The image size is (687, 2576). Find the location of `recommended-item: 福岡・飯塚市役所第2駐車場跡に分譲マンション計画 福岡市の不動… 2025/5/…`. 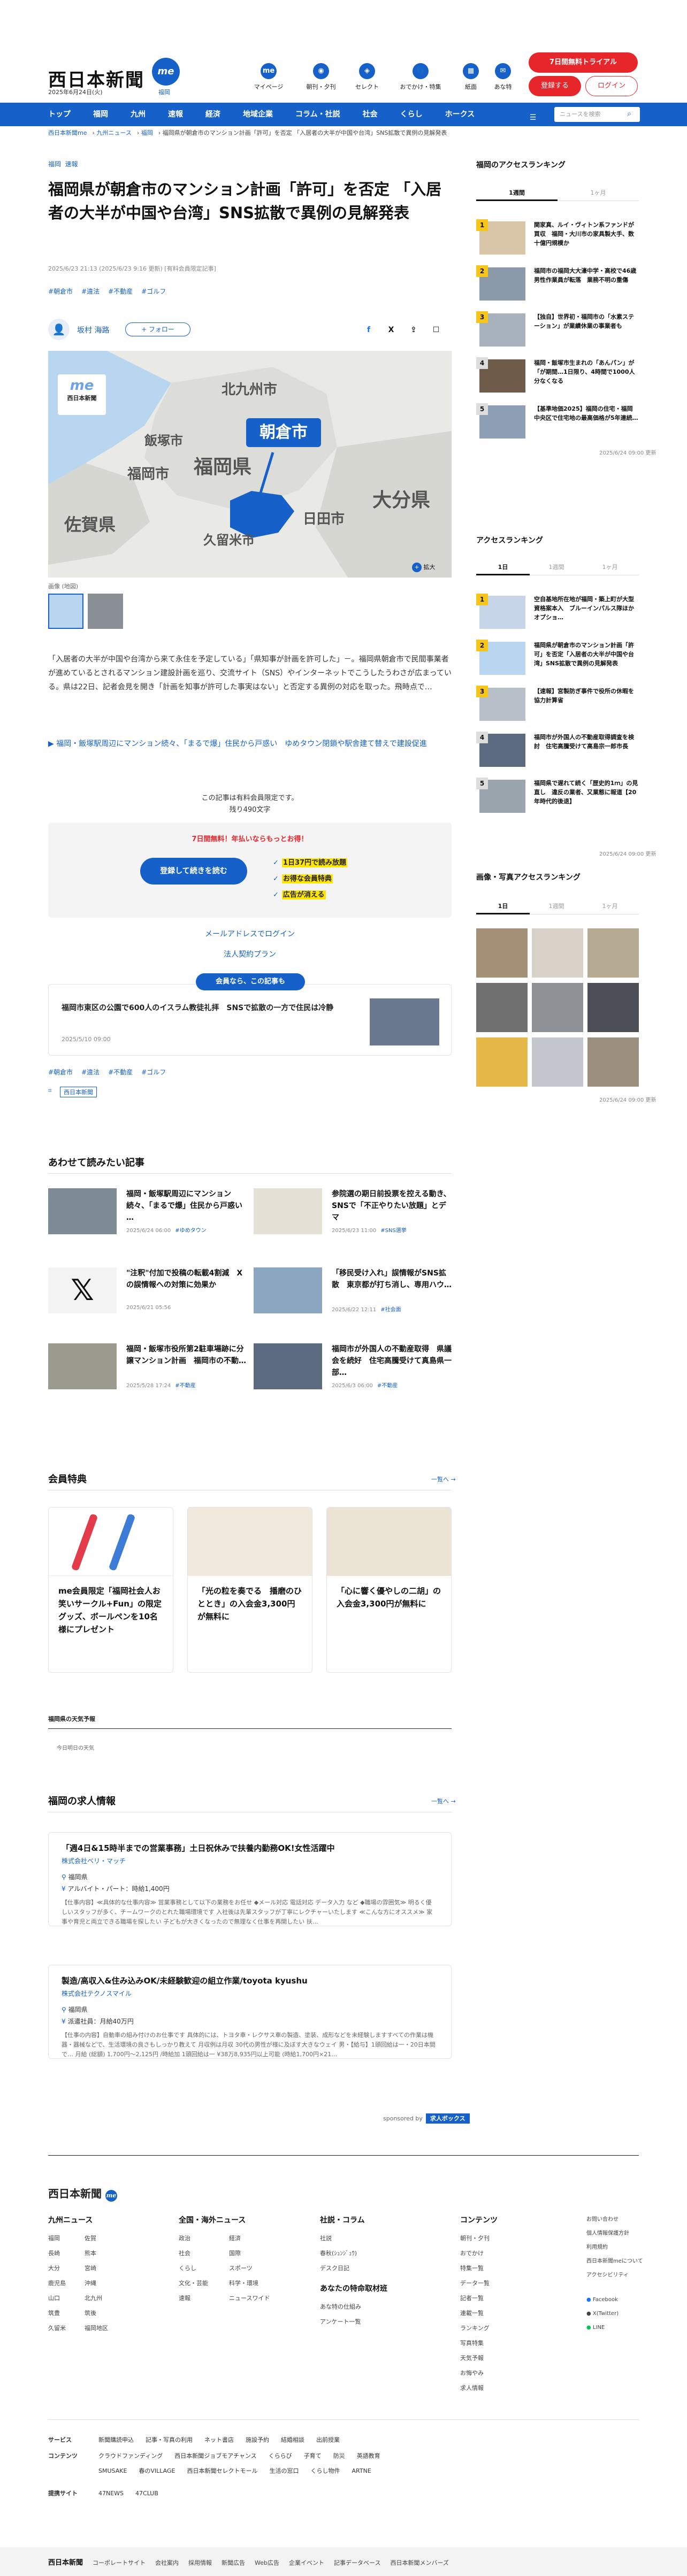

recommended-item: 福岡・飯塚市役所第2駐車場跡に分譲マンション計画 福岡市の不動… 2025/5/… is located at coordinates (147, 1366).